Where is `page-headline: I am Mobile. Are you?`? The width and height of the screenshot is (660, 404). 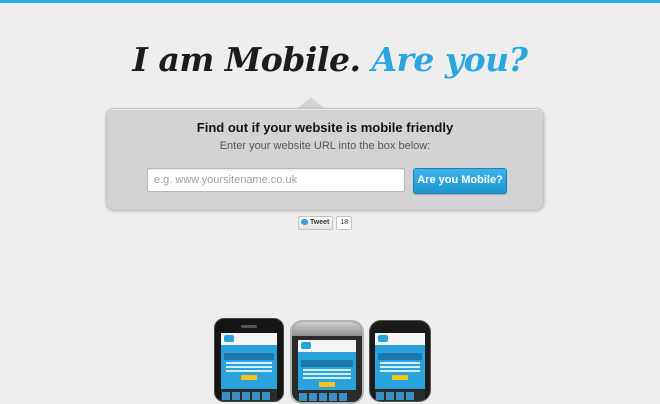 page-headline: I am Mobile. Are you? is located at coordinates (330, 59).